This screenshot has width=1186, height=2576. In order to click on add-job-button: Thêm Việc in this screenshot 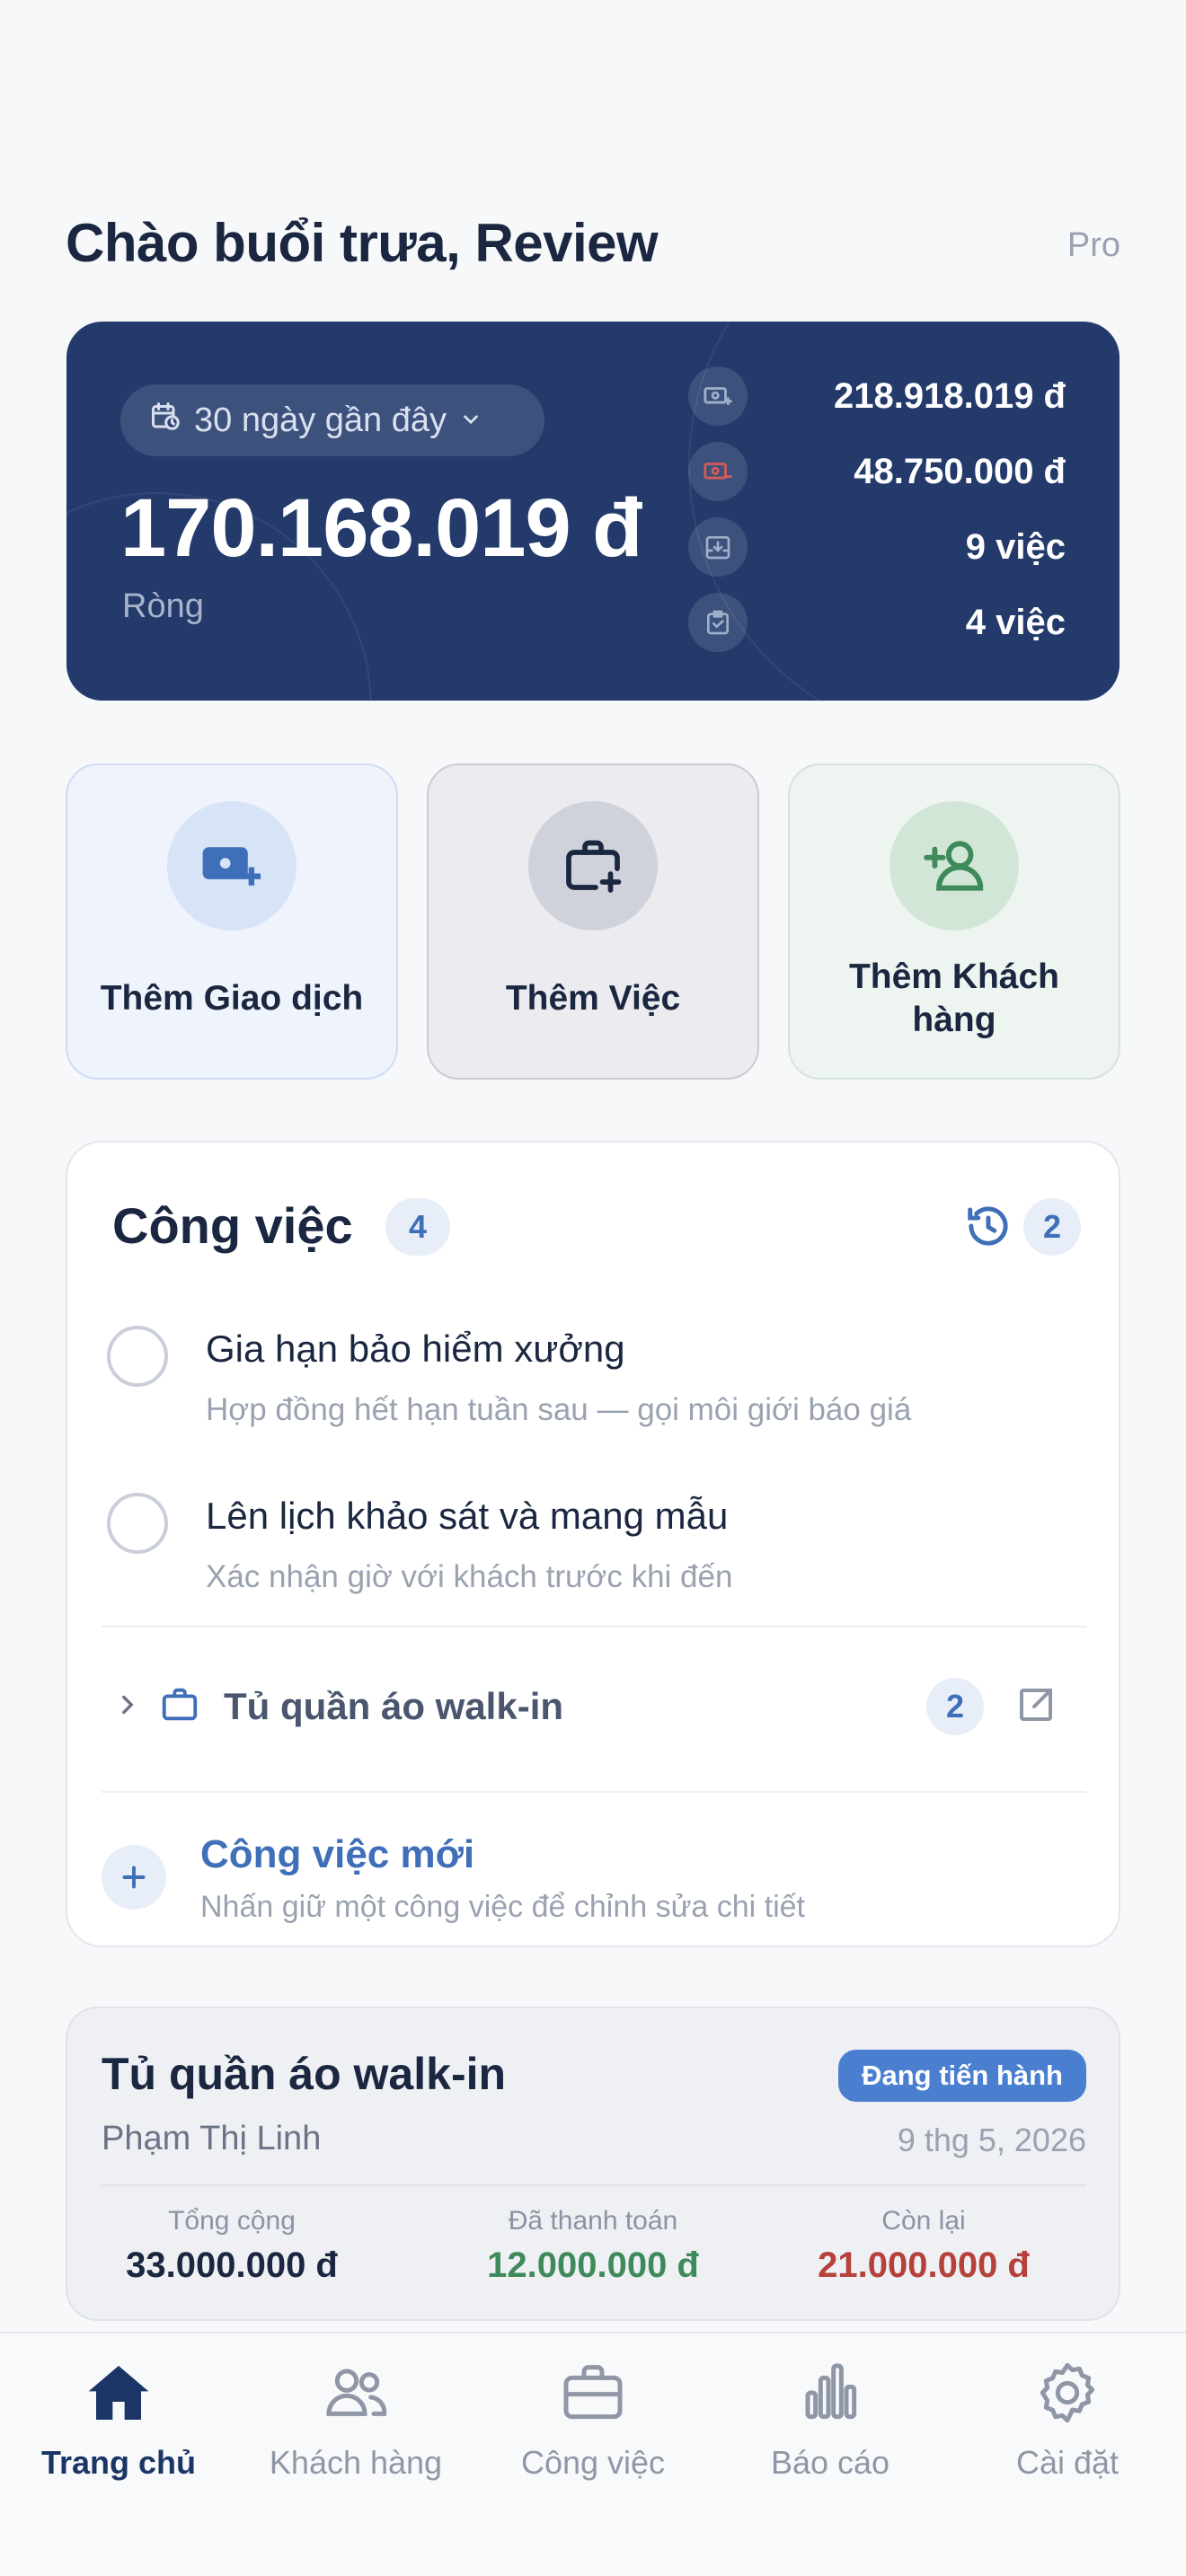, I will do `click(593, 921)`.